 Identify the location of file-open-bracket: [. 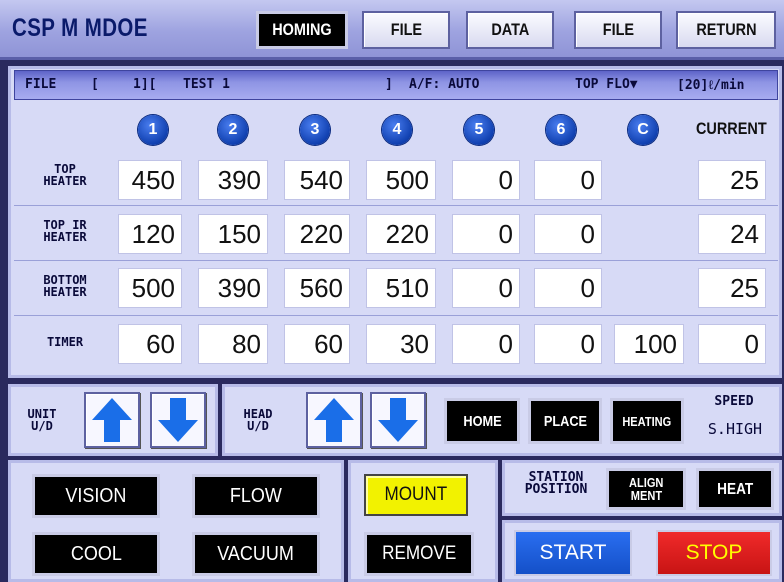
(95, 84).